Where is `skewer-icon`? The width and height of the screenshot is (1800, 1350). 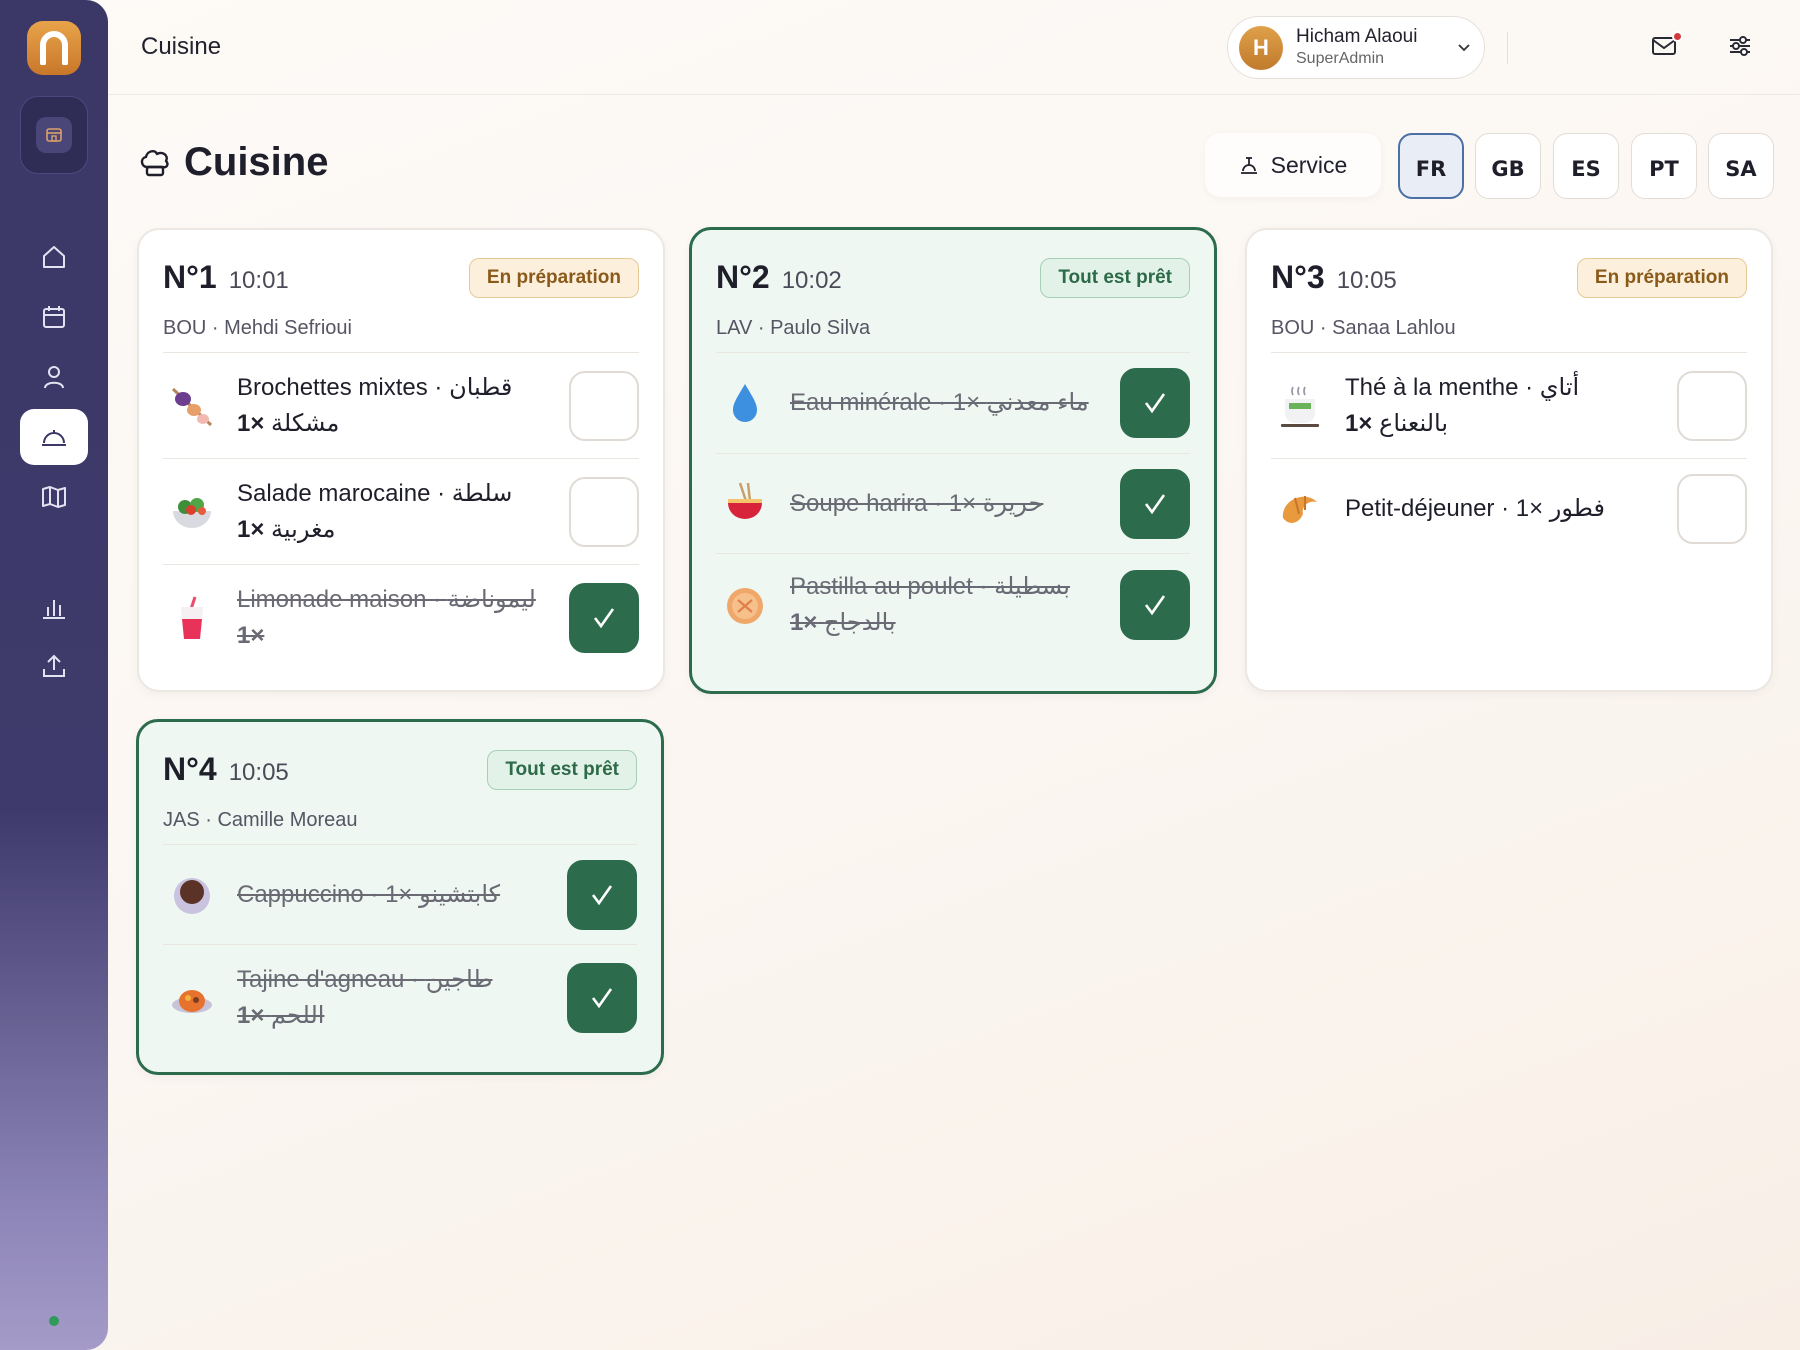
skewer-icon is located at coordinates (192, 406).